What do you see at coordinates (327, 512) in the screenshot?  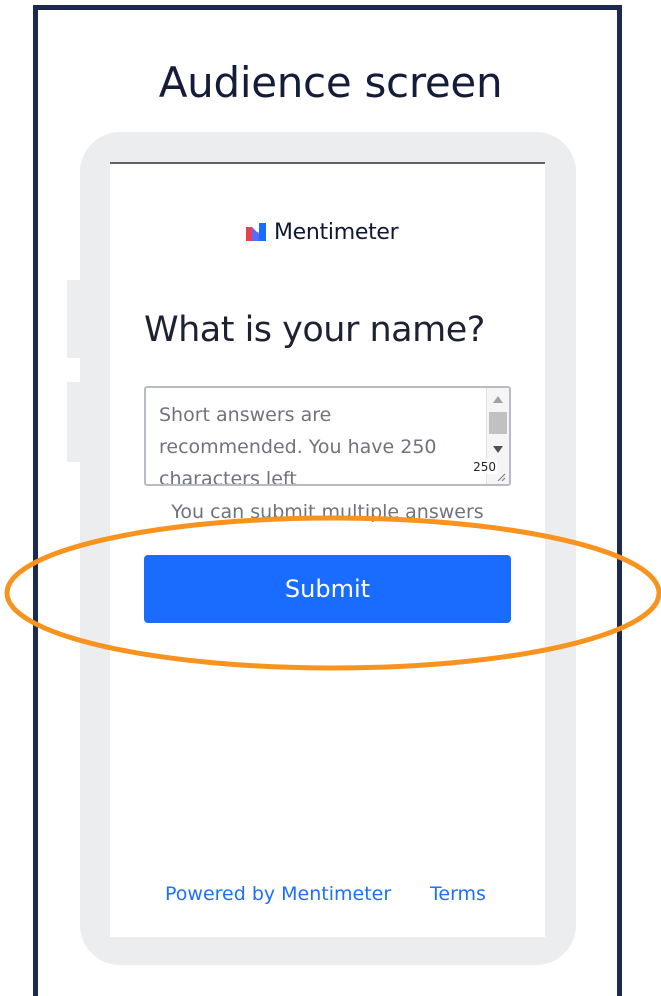 I see `multiple-answers-hint: You can submit multiple answers` at bounding box center [327, 512].